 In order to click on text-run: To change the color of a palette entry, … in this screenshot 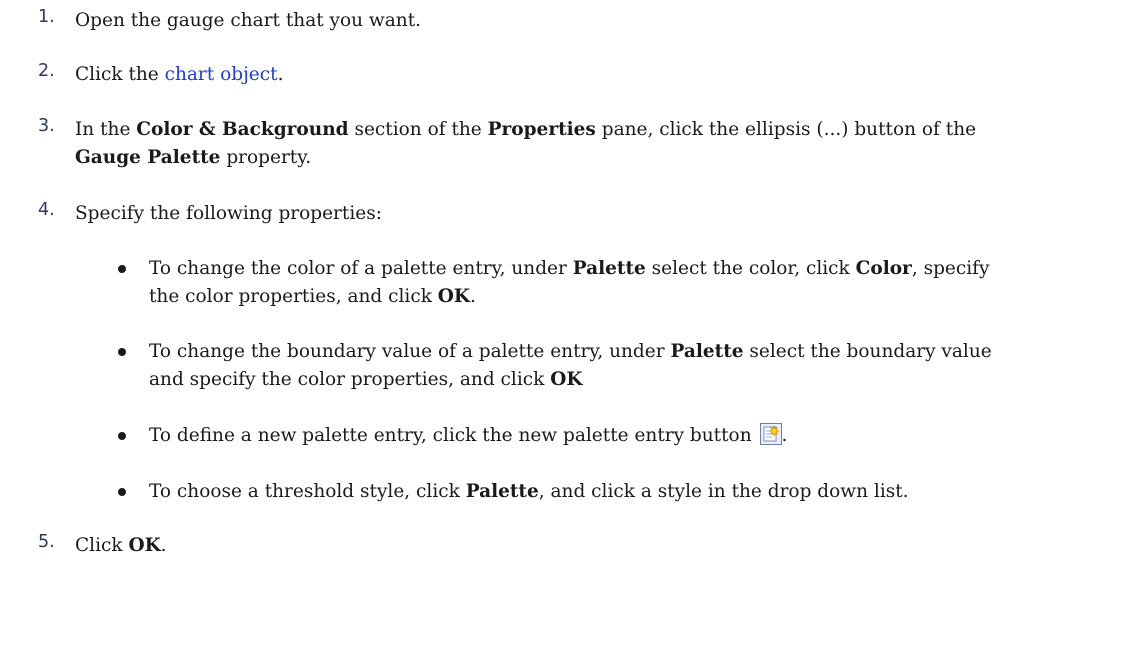, I will do `click(361, 268)`.